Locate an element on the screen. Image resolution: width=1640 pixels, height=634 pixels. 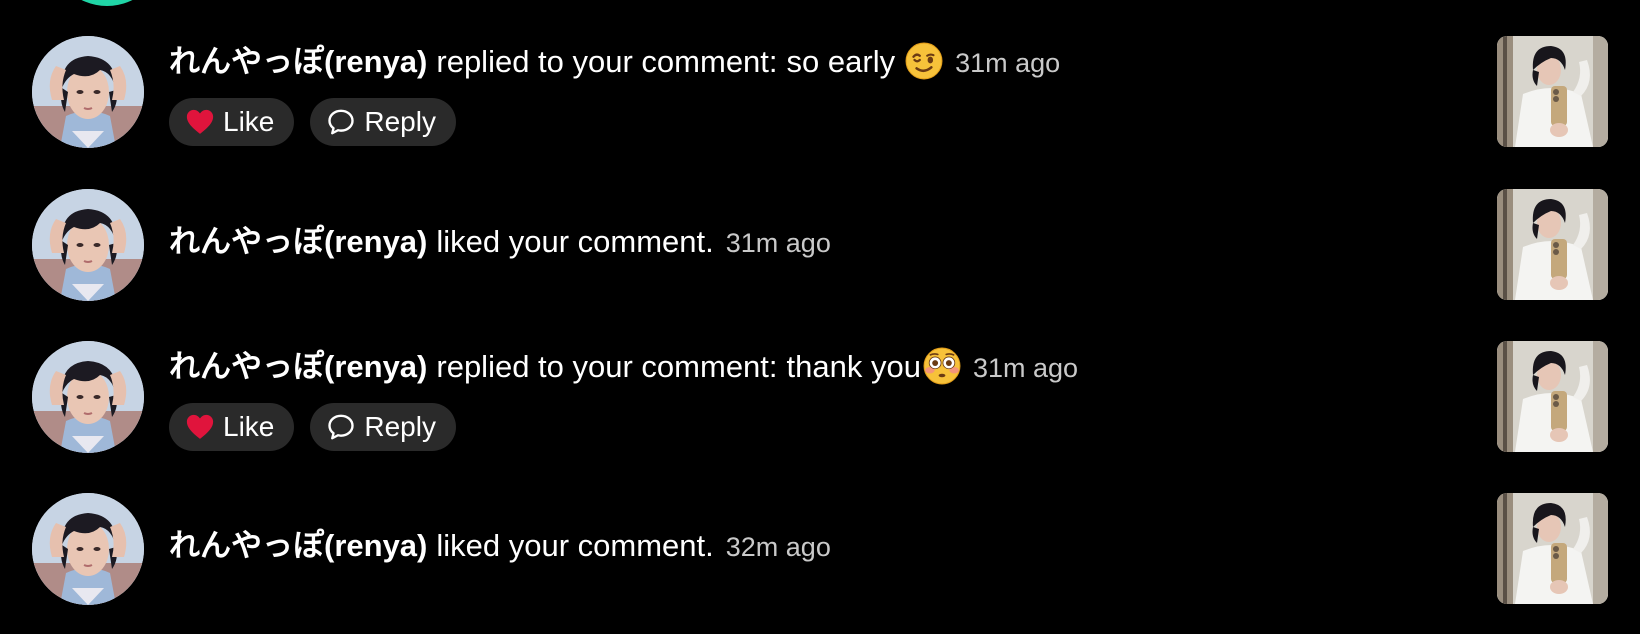
notification-content: れんやっぽ(renya) liked your comment. 31m ago is located at coordinates (500, 241).